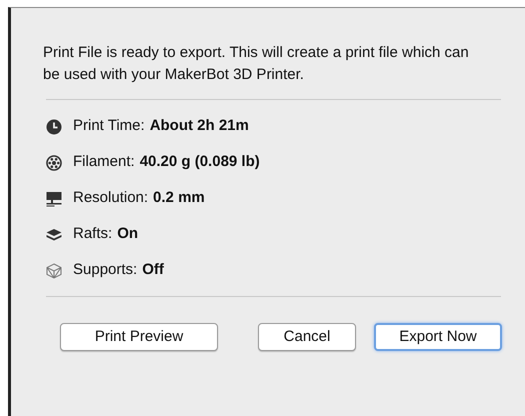  Describe the element at coordinates (179, 198) in the screenshot. I see `detail-value: 0.2 mm` at that location.